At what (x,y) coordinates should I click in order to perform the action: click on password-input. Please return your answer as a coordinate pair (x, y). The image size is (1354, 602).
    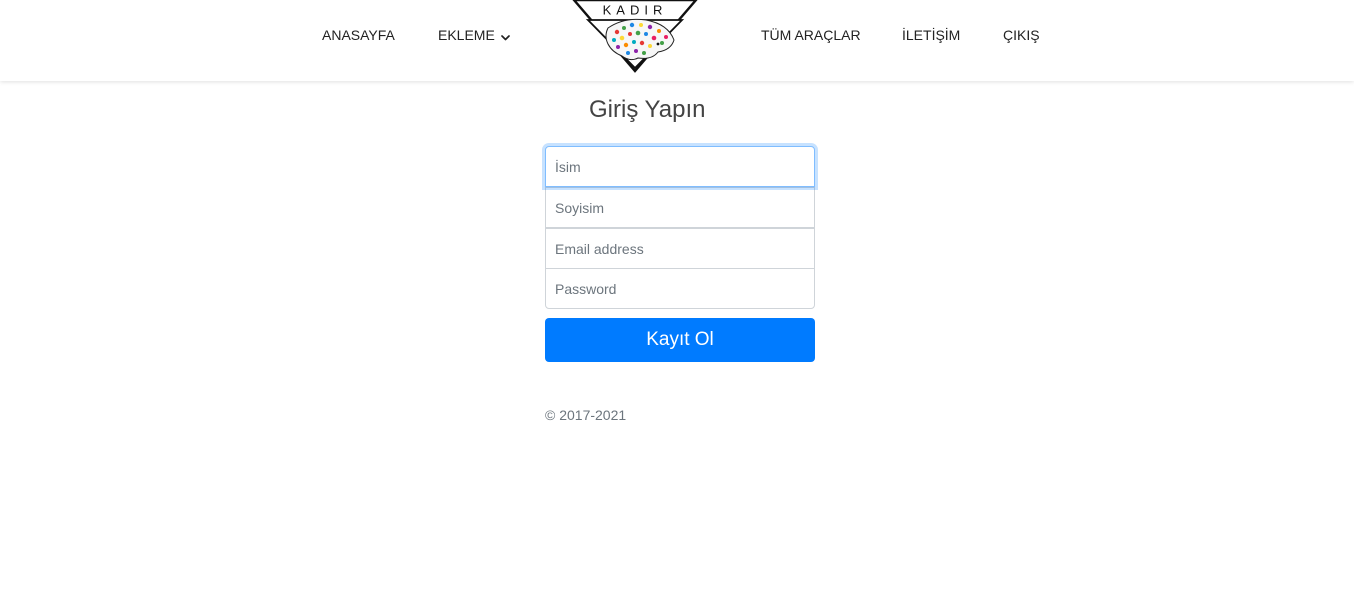
    Looking at the image, I should click on (680, 288).